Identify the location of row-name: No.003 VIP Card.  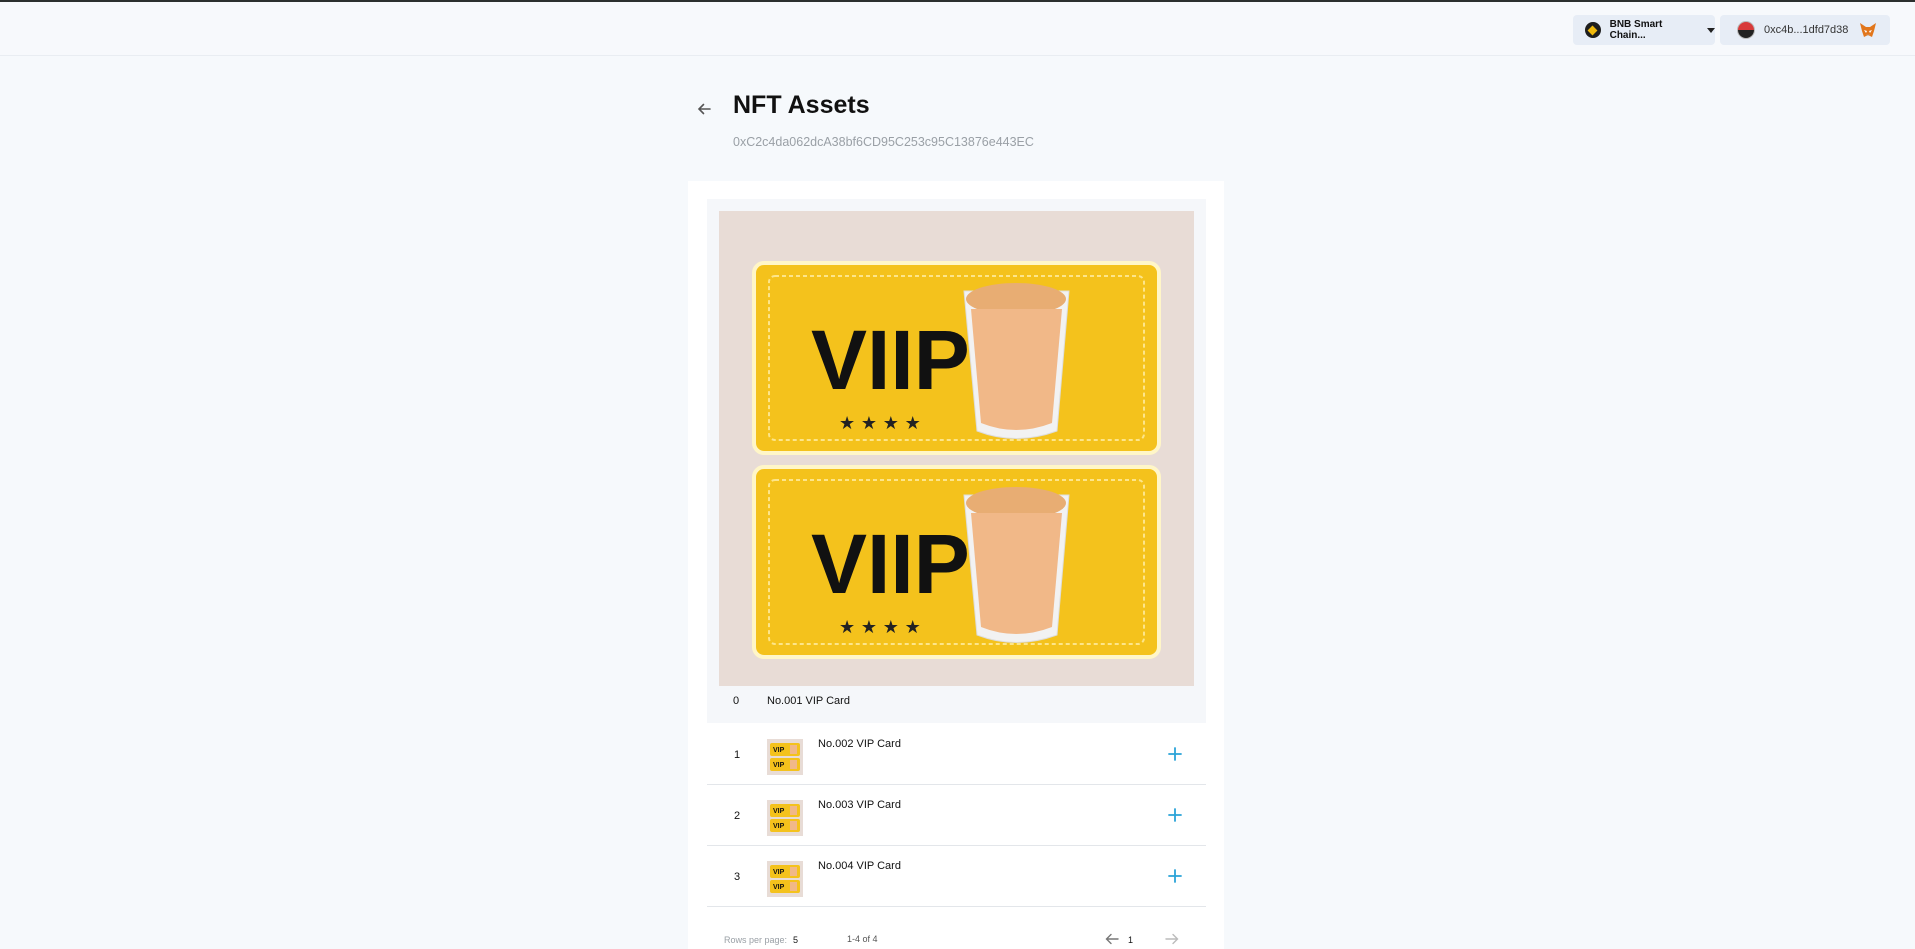
(859, 805).